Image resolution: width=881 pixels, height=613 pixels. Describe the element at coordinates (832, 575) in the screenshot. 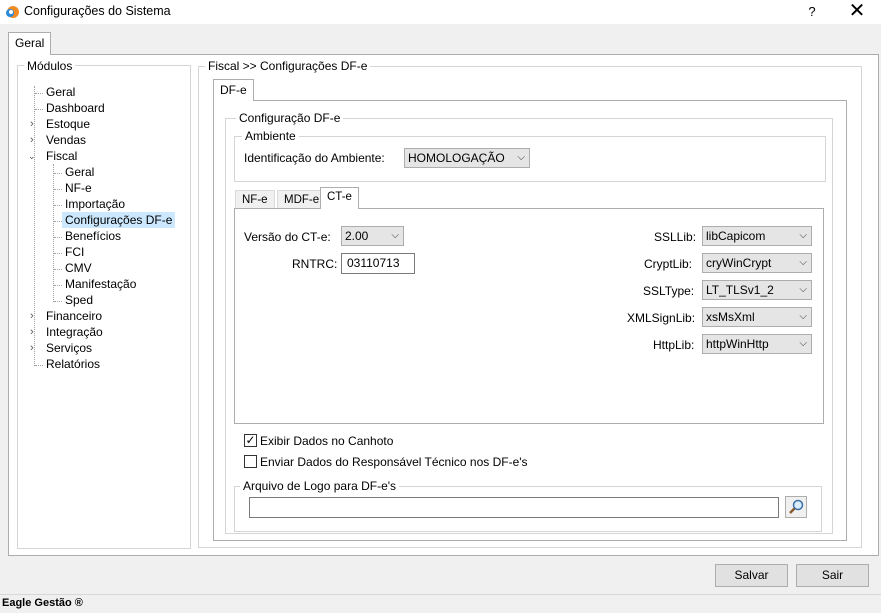

I see `exit-button: Sair` at that location.